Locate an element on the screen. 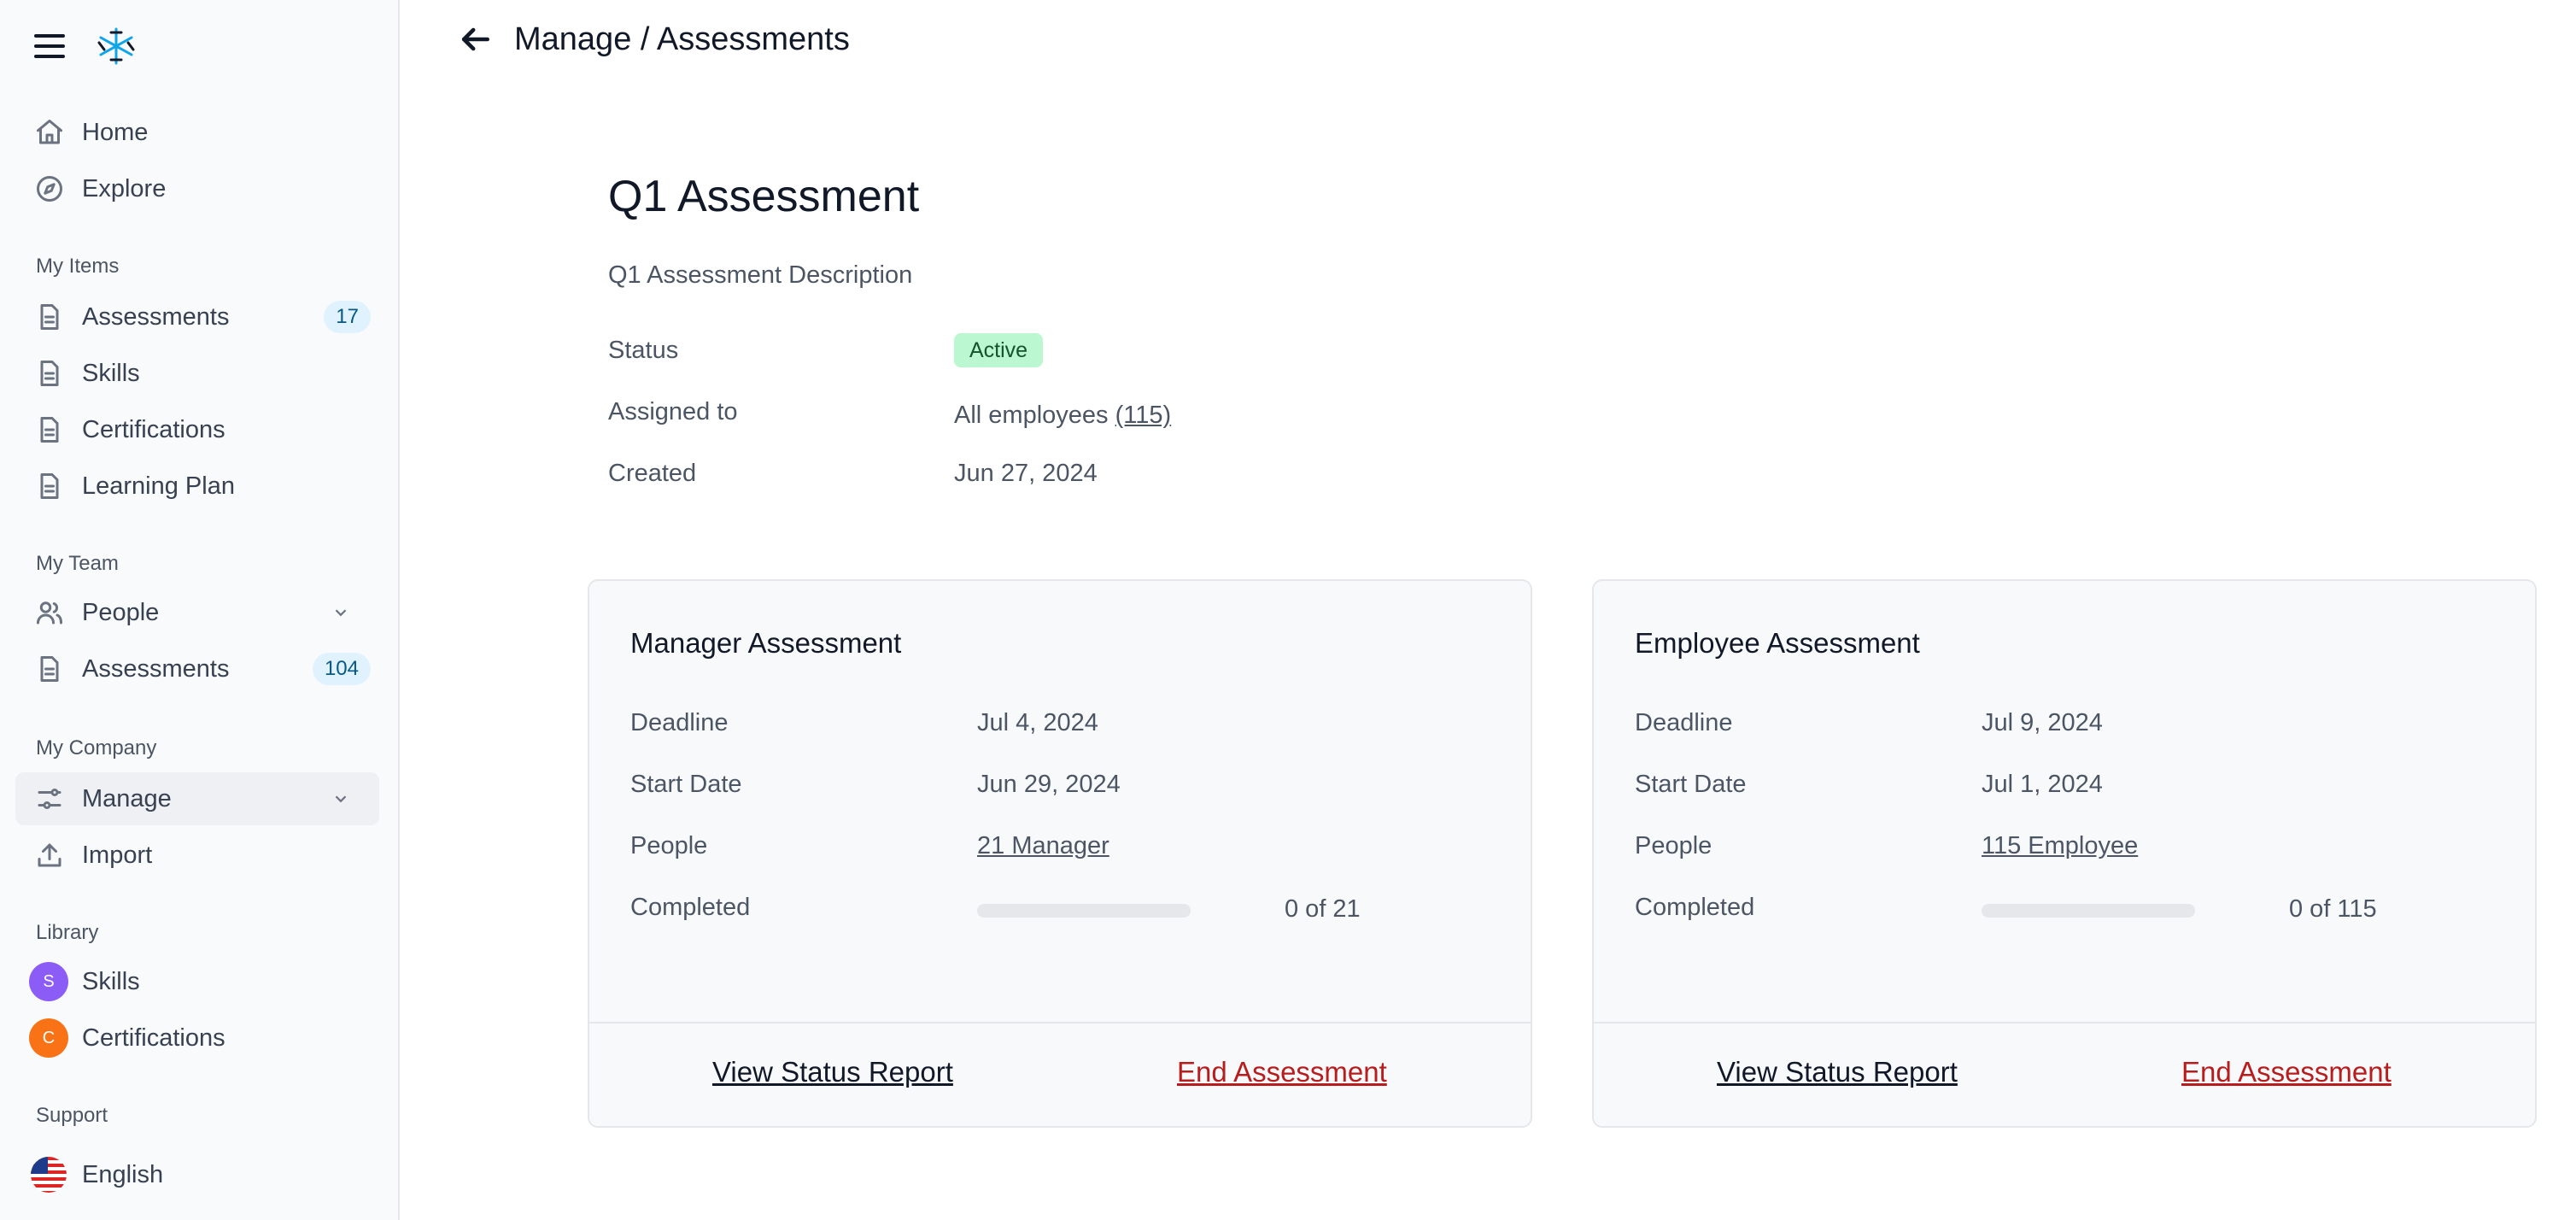  sidebar-item-label: Explore is located at coordinates (124, 188).